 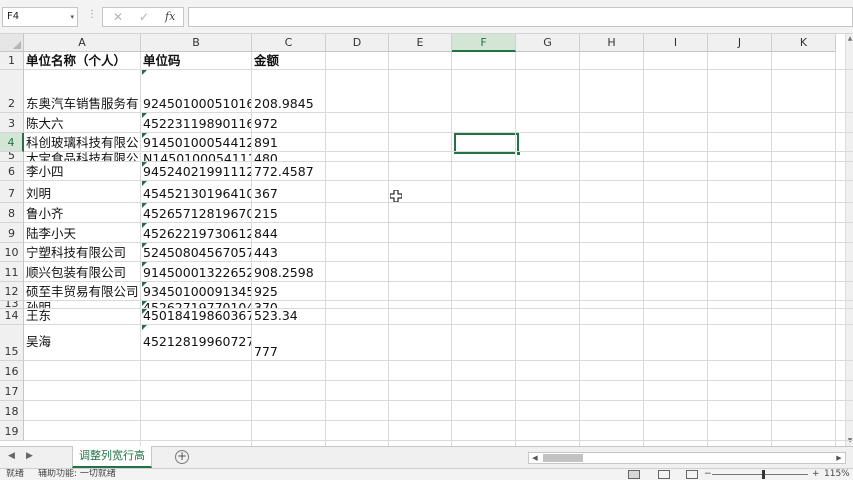 What do you see at coordinates (196, 232) in the screenshot?
I see `cell-b9: 45262219730612` at bounding box center [196, 232].